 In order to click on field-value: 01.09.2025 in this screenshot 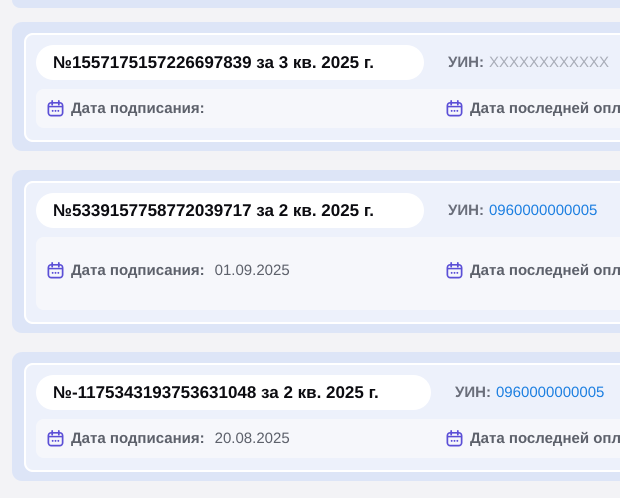, I will do `click(252, 270)`.